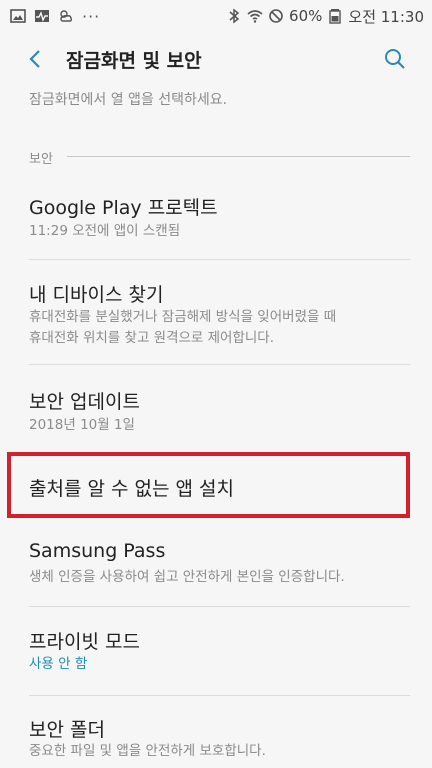 The image size is (432, 768). What do you see at coordinates (216, 651) in the screenshot?
I see `private-mode-item: 프라이빗 모드 사용 안 함` at bounding box center [216, 651].